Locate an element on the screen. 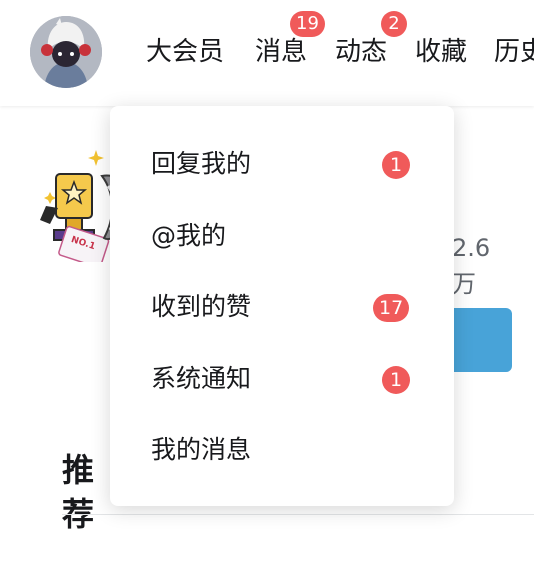 This screenshot has width=534, height=564. nav-item-history: 历史 is located at coordinates (514, 52).